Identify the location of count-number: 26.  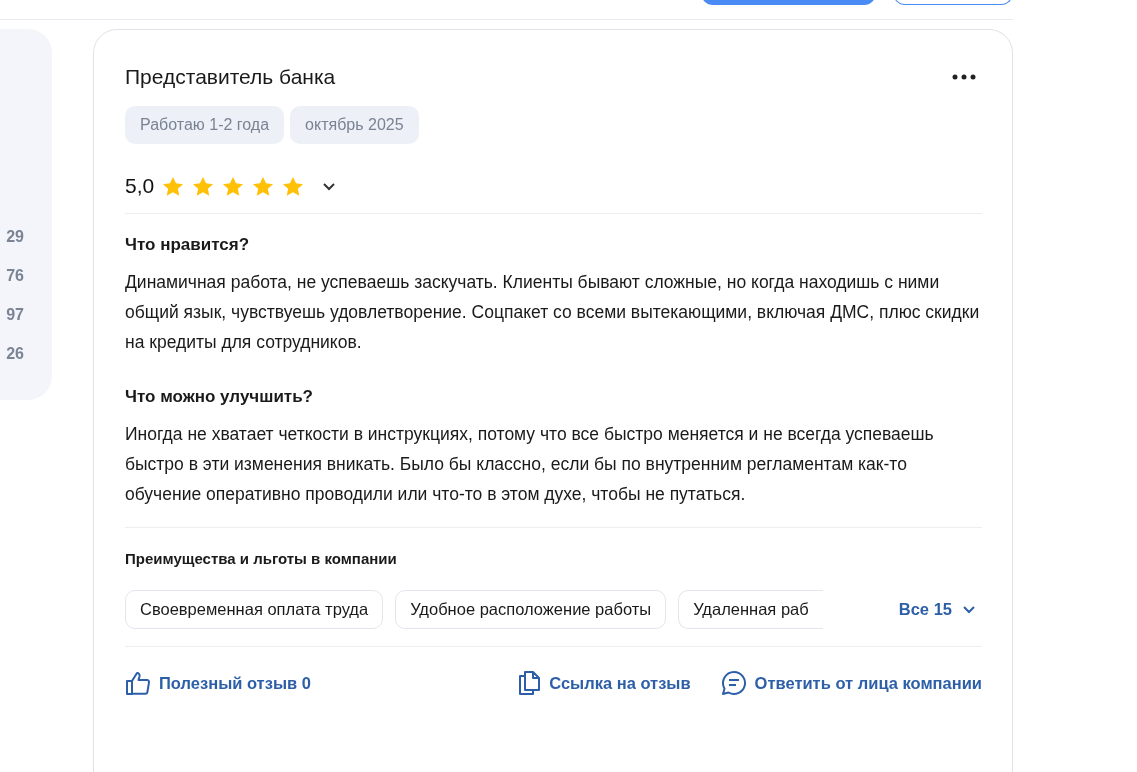
(15, 353).